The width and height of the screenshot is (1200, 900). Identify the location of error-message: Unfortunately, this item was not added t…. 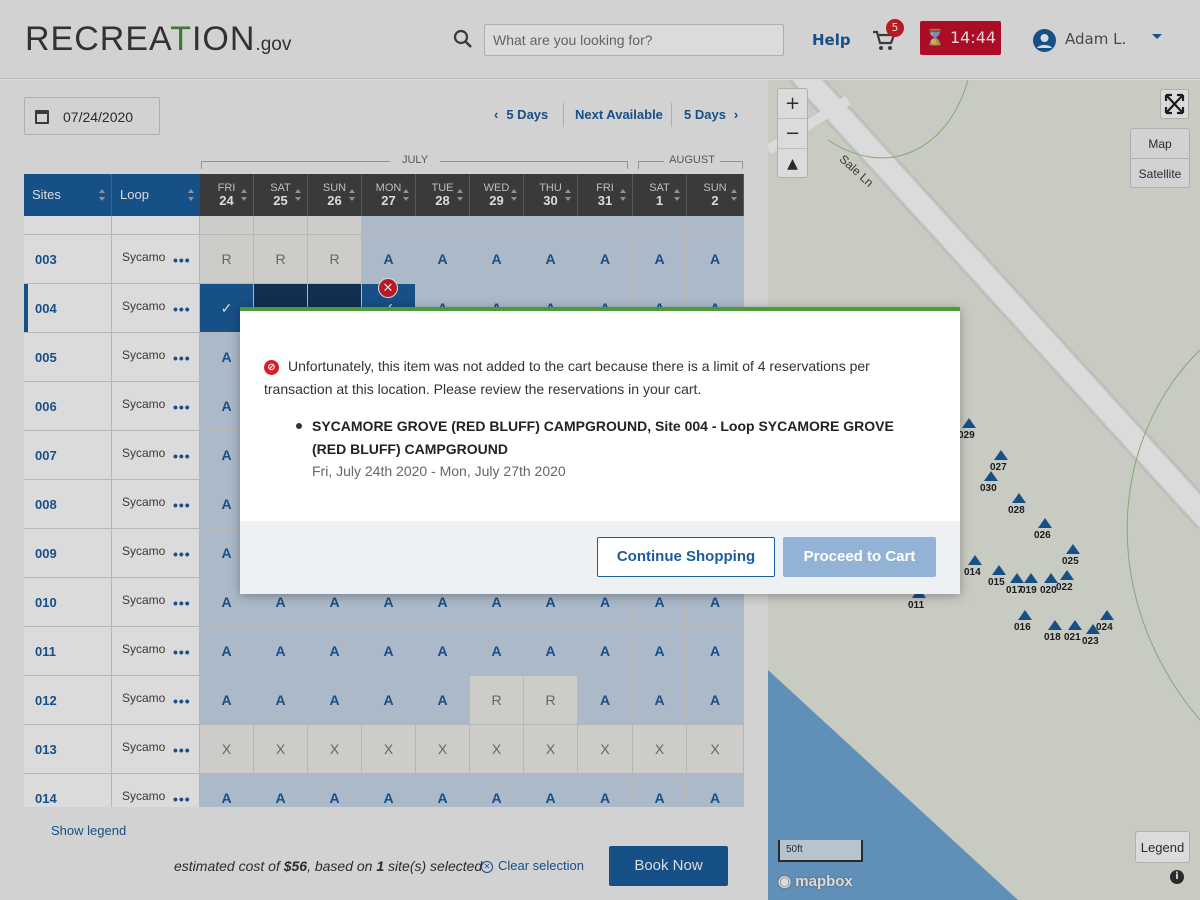
(567, 377).